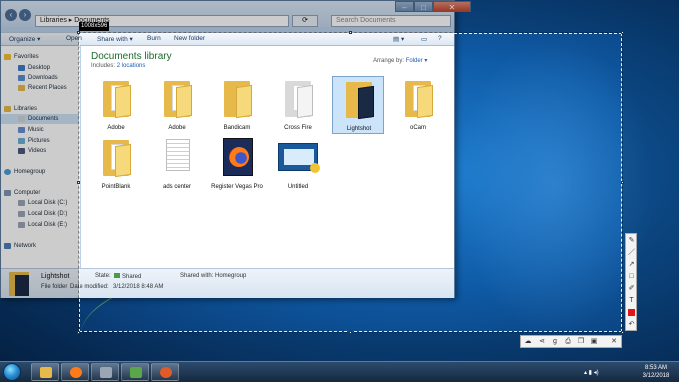 This screenshot has height=382, width=679. What do you see at coordinates (594, 342) in the screenshot?
I see `save-icon: ▣` at bounding box center [594, 342].